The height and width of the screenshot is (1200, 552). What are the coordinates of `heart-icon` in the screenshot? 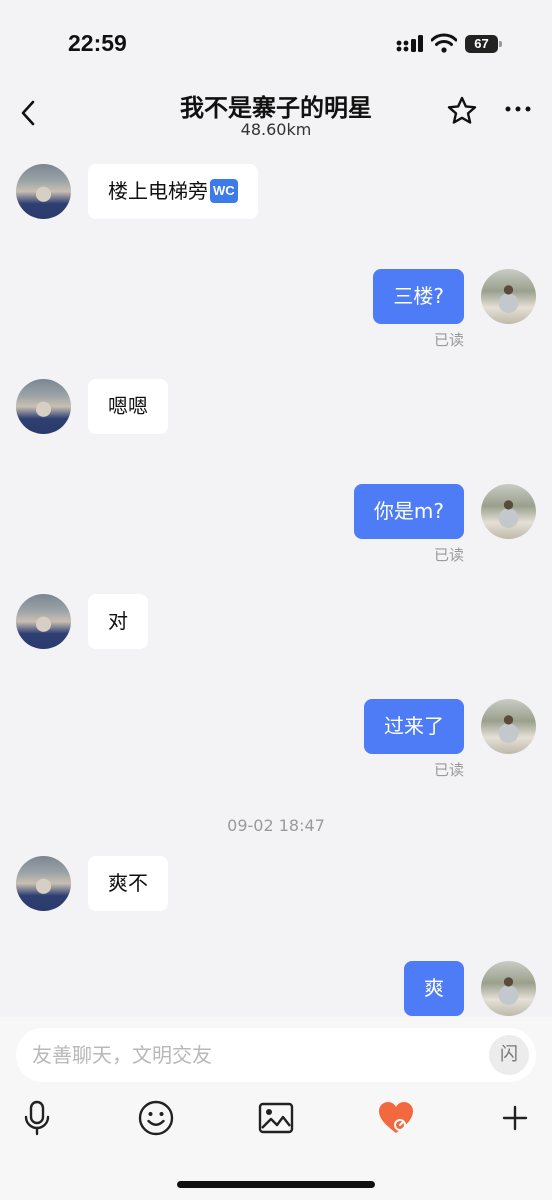 It's located at (396, 1118).